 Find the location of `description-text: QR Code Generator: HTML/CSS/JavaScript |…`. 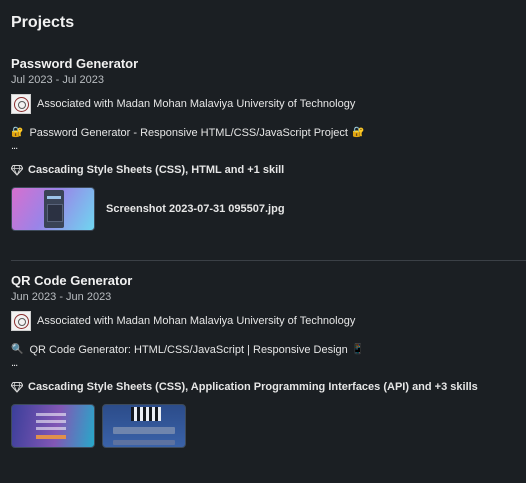

description-text: QR Code Generator: HTML/CSS/JavaScript |… is located at coordinates (188, 350).